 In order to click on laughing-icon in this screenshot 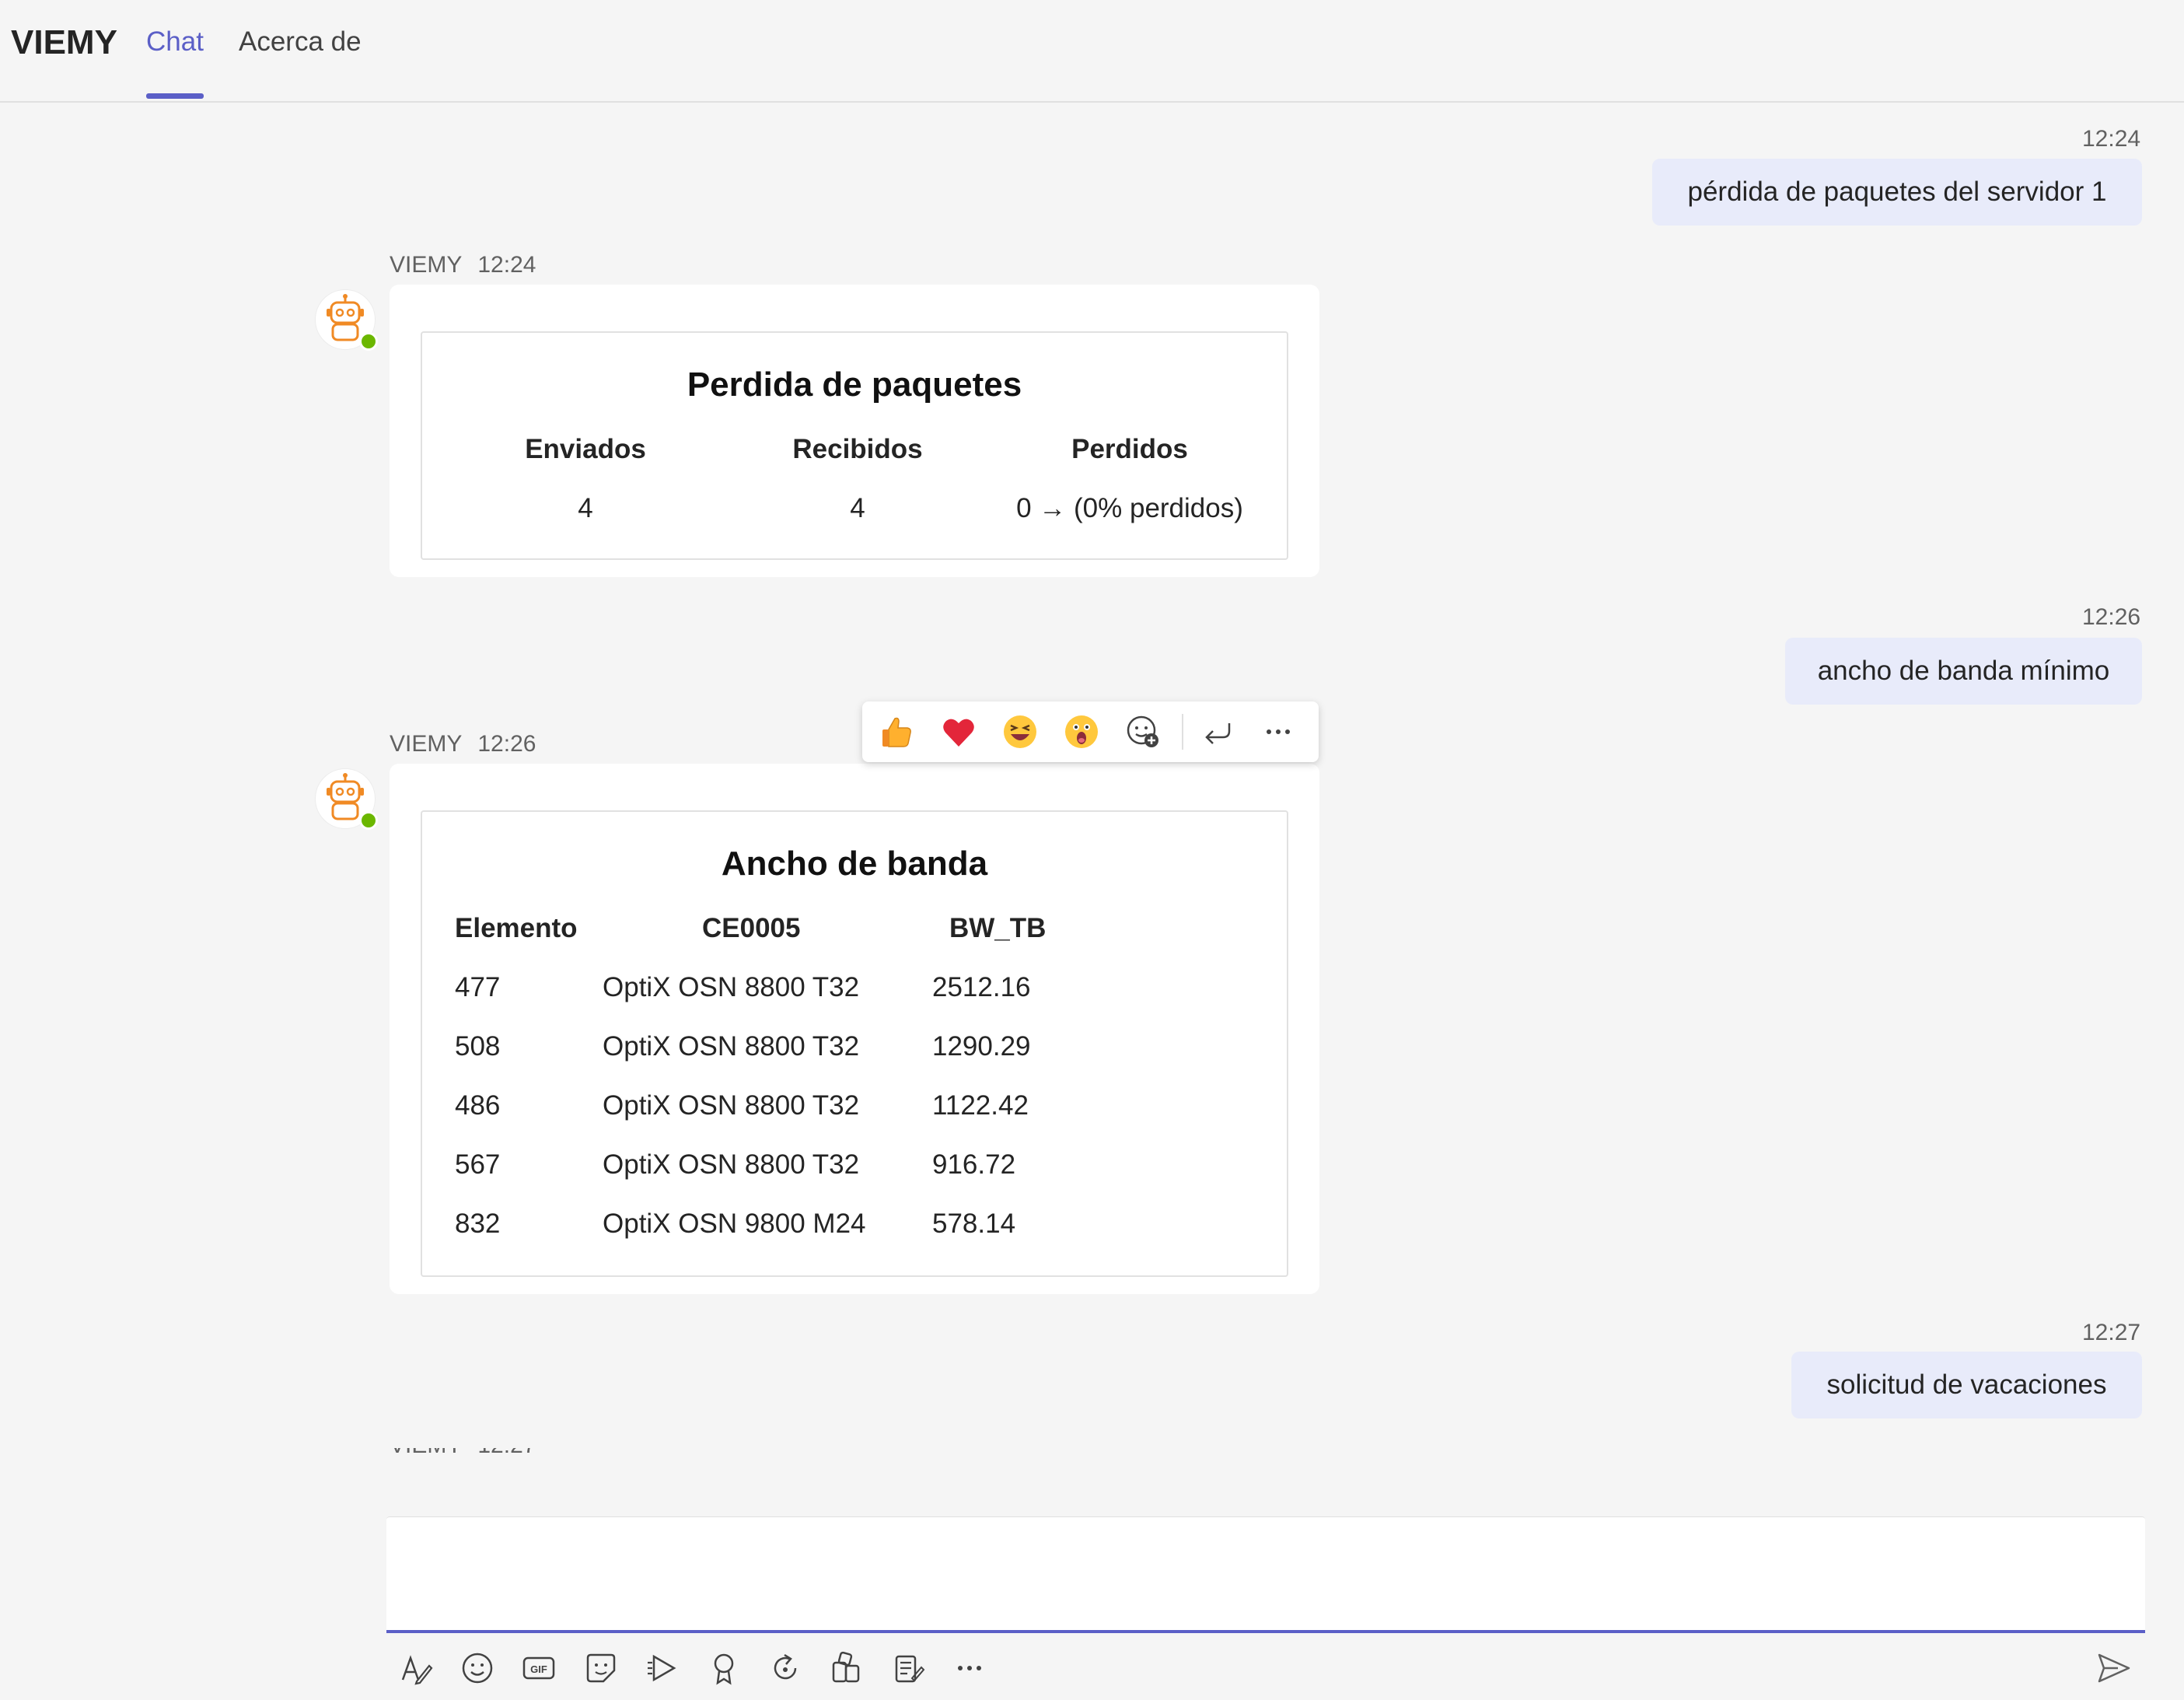, I will do `click(1020, 731)`.